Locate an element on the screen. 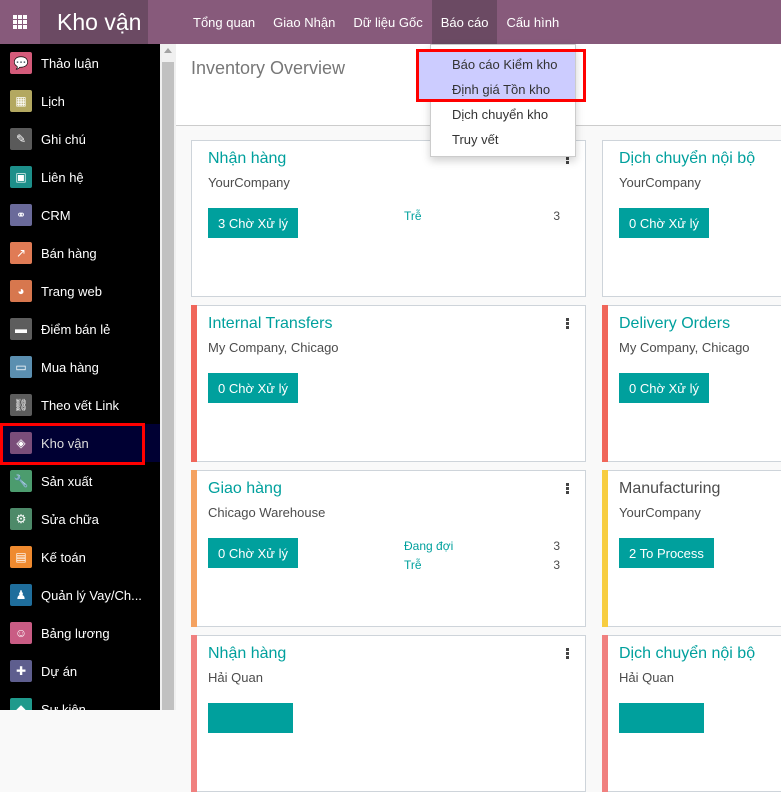 This screenshot has height=792, width=781. wrench-icon: 🔧 is located at coordinates (21, 481).